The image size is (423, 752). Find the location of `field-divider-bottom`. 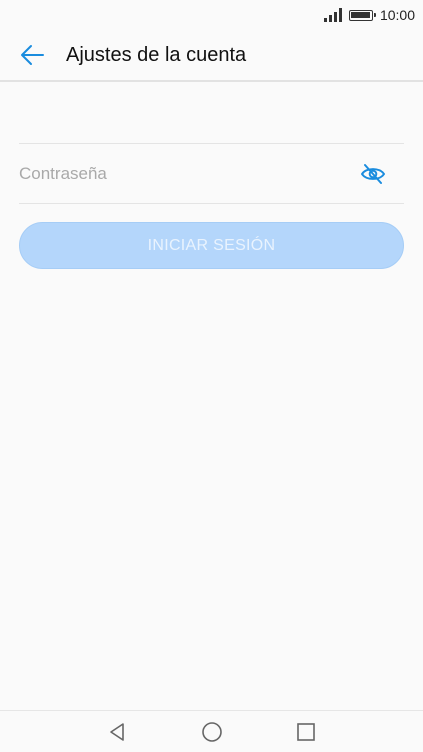

field-divider-bottom is located at coordinates (211, 203).